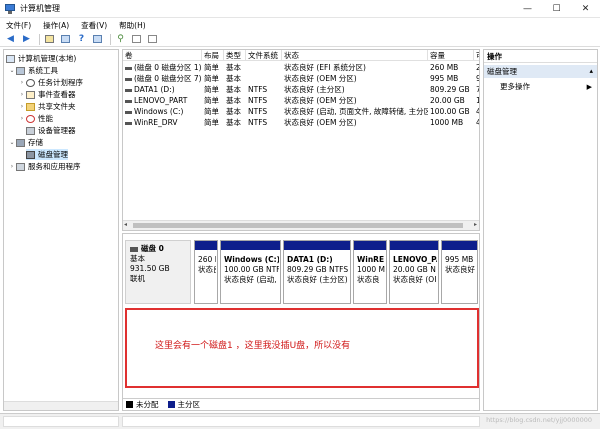 The image size is (600, 429). What do you see at coordinates (25, 142) in the screenshot?
I see `tree-item-storage: ⌄ 存储` at bounding box center [25, 142].